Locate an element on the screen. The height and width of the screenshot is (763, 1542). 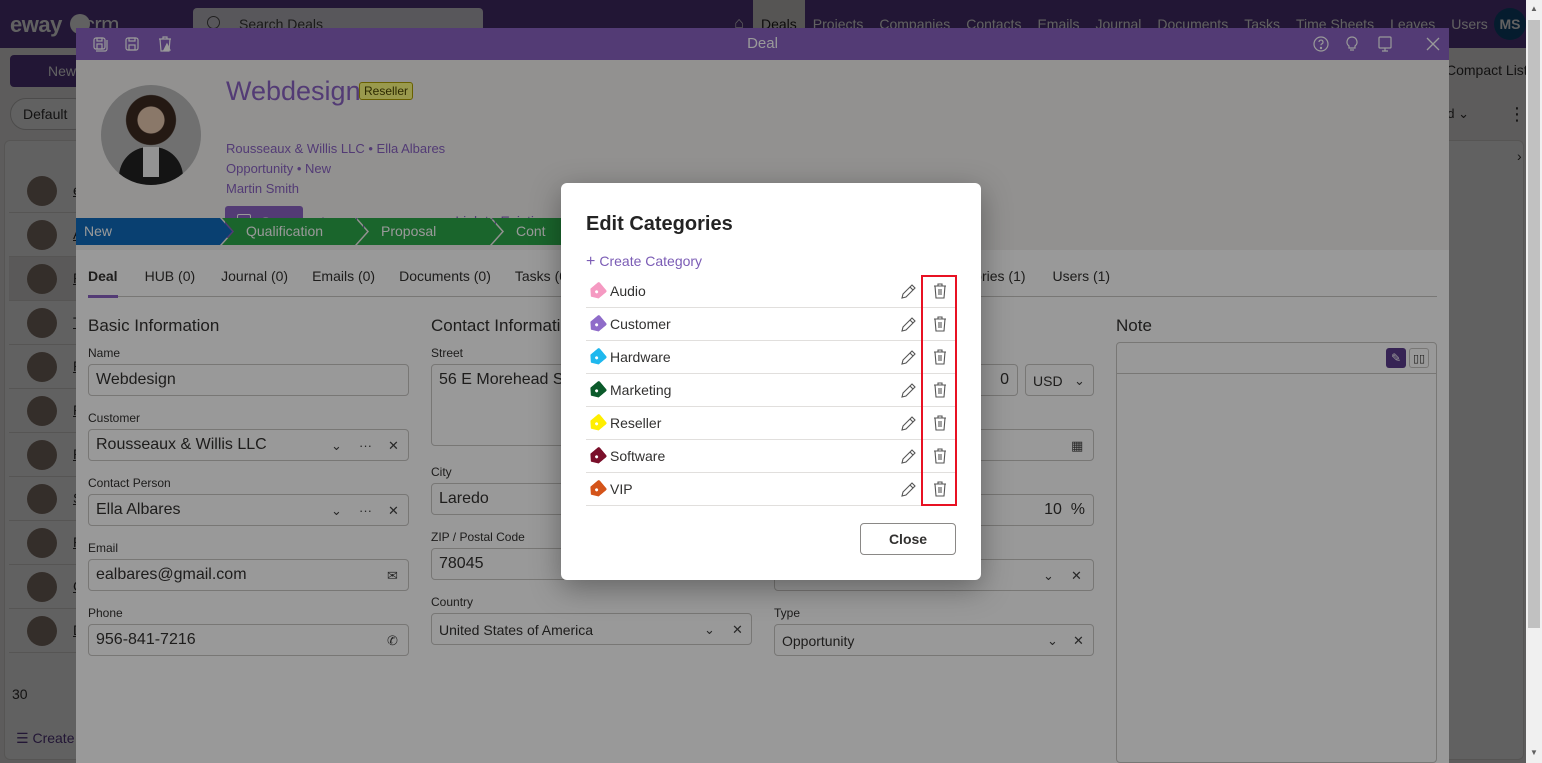
category-row: VIP is located at coordinates (771, 489).